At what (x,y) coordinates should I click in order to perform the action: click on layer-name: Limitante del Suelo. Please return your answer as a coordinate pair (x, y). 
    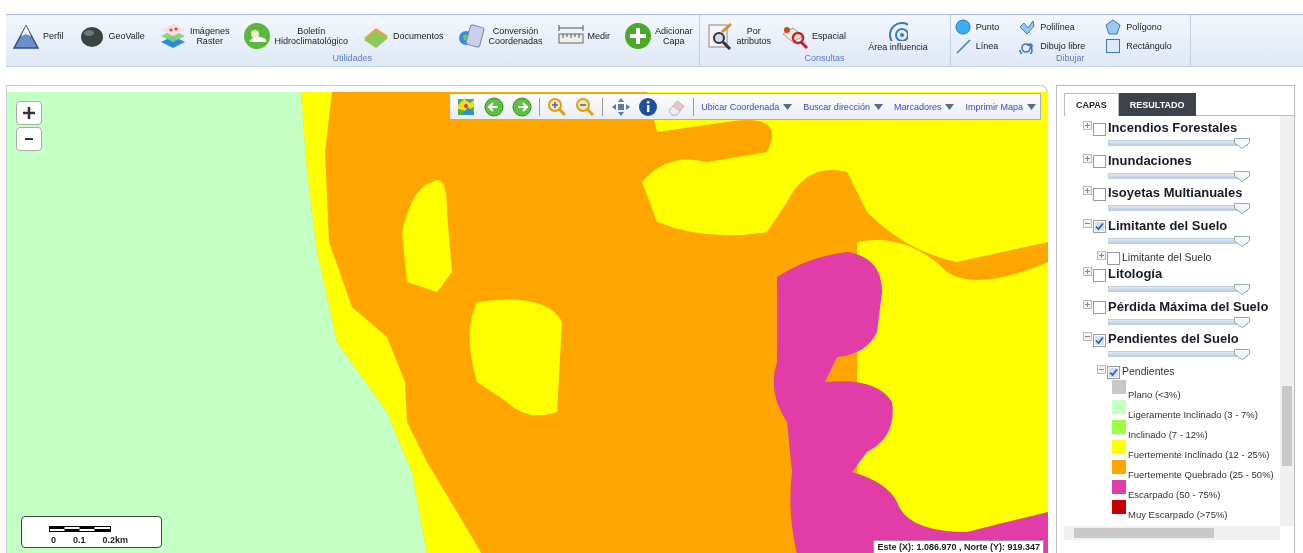
    Looking at the image, I should click on (1168, 225).